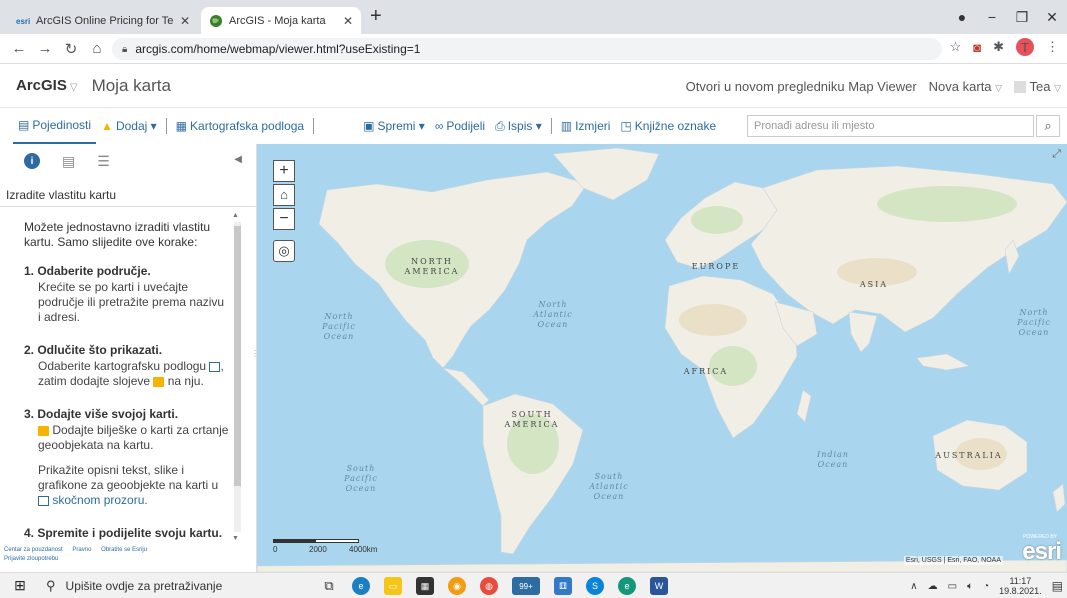  I want to click on panel-scrollbar: ▲ ▼, so click(237, 377).